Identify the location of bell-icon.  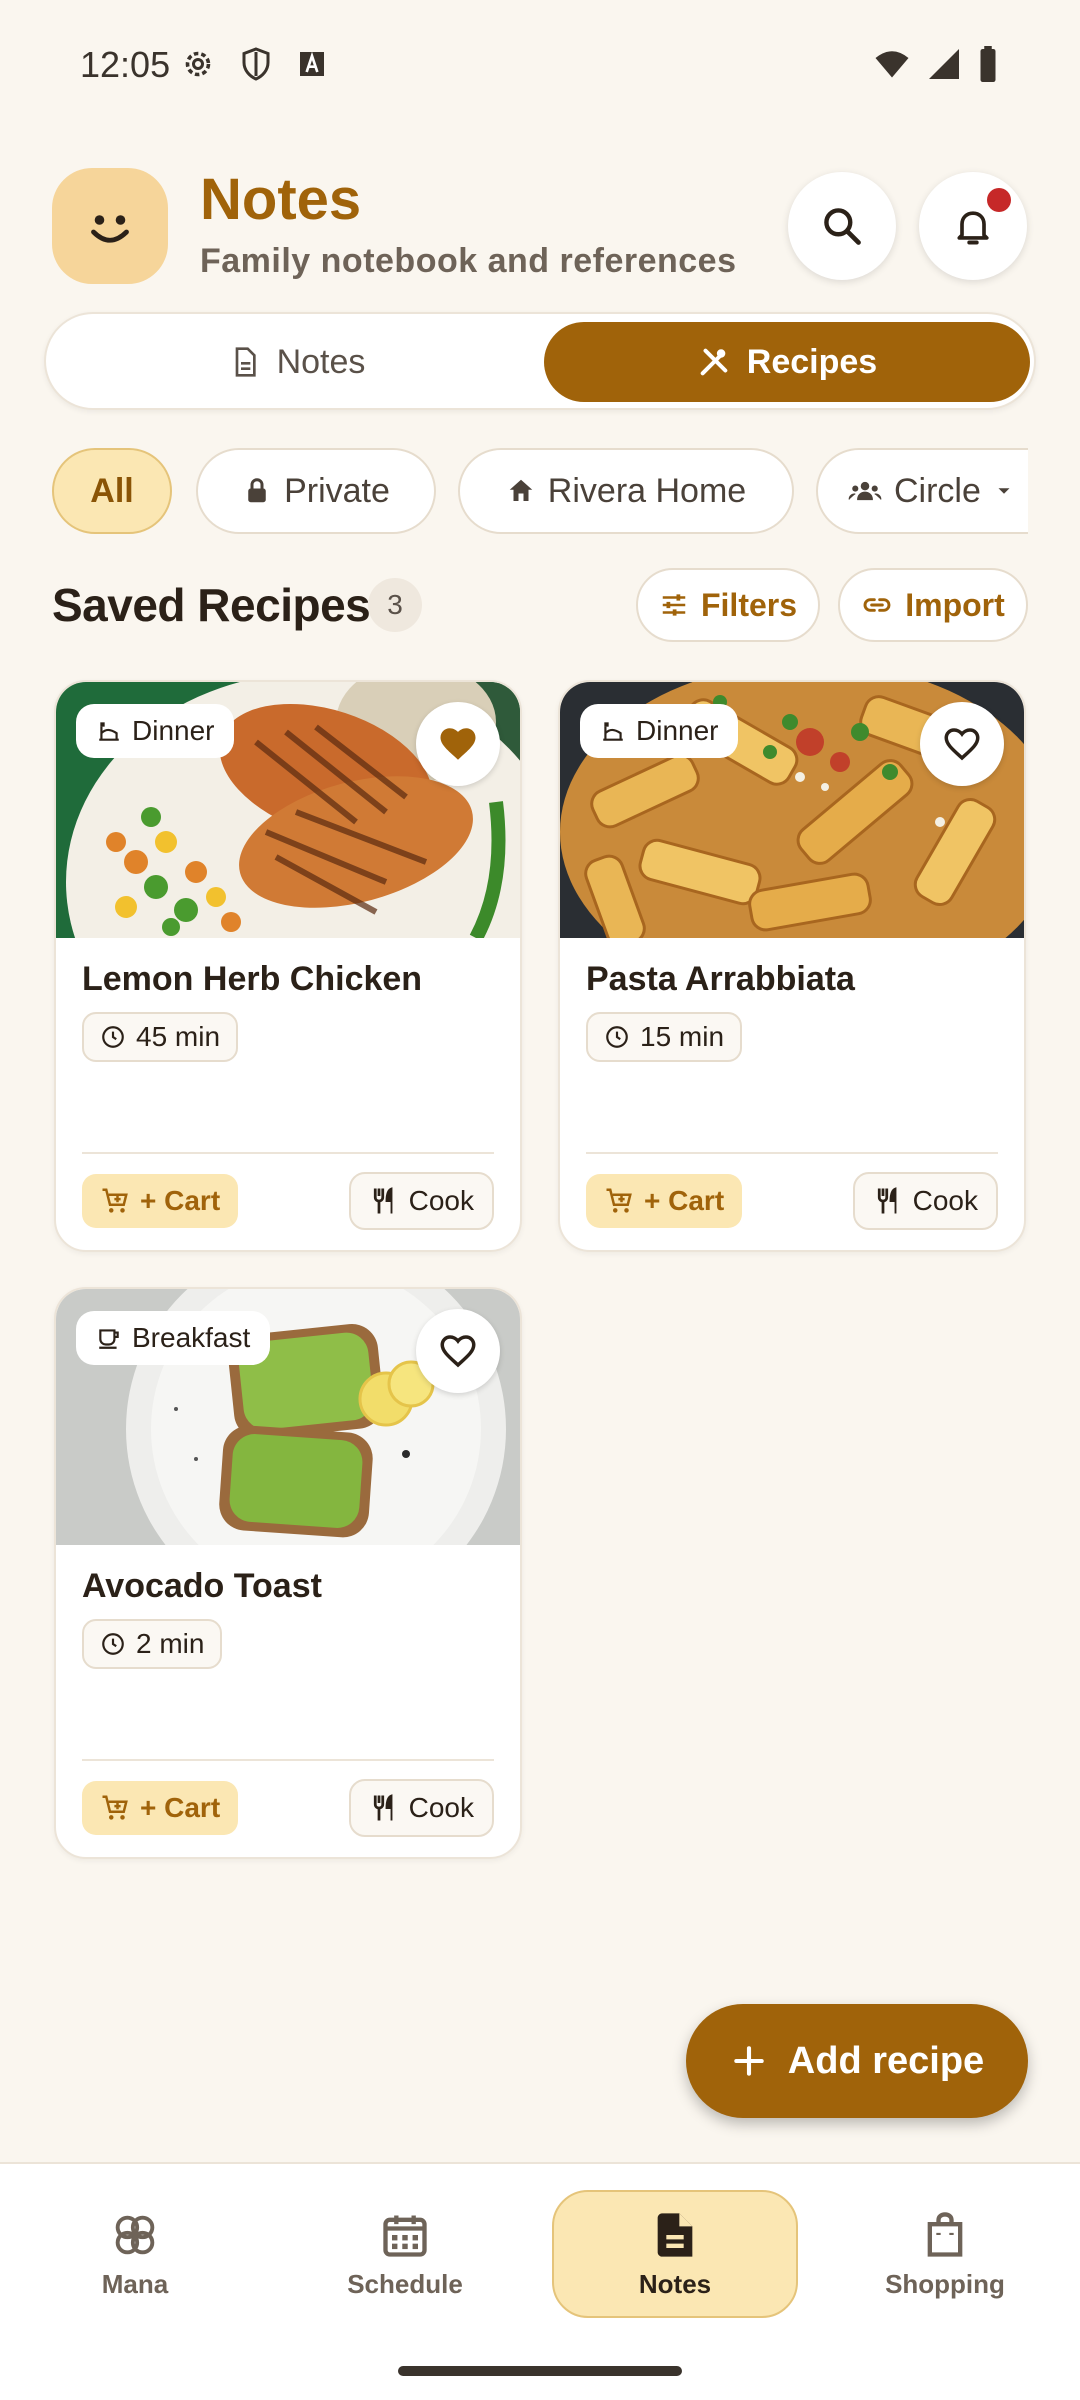
(973, 228).